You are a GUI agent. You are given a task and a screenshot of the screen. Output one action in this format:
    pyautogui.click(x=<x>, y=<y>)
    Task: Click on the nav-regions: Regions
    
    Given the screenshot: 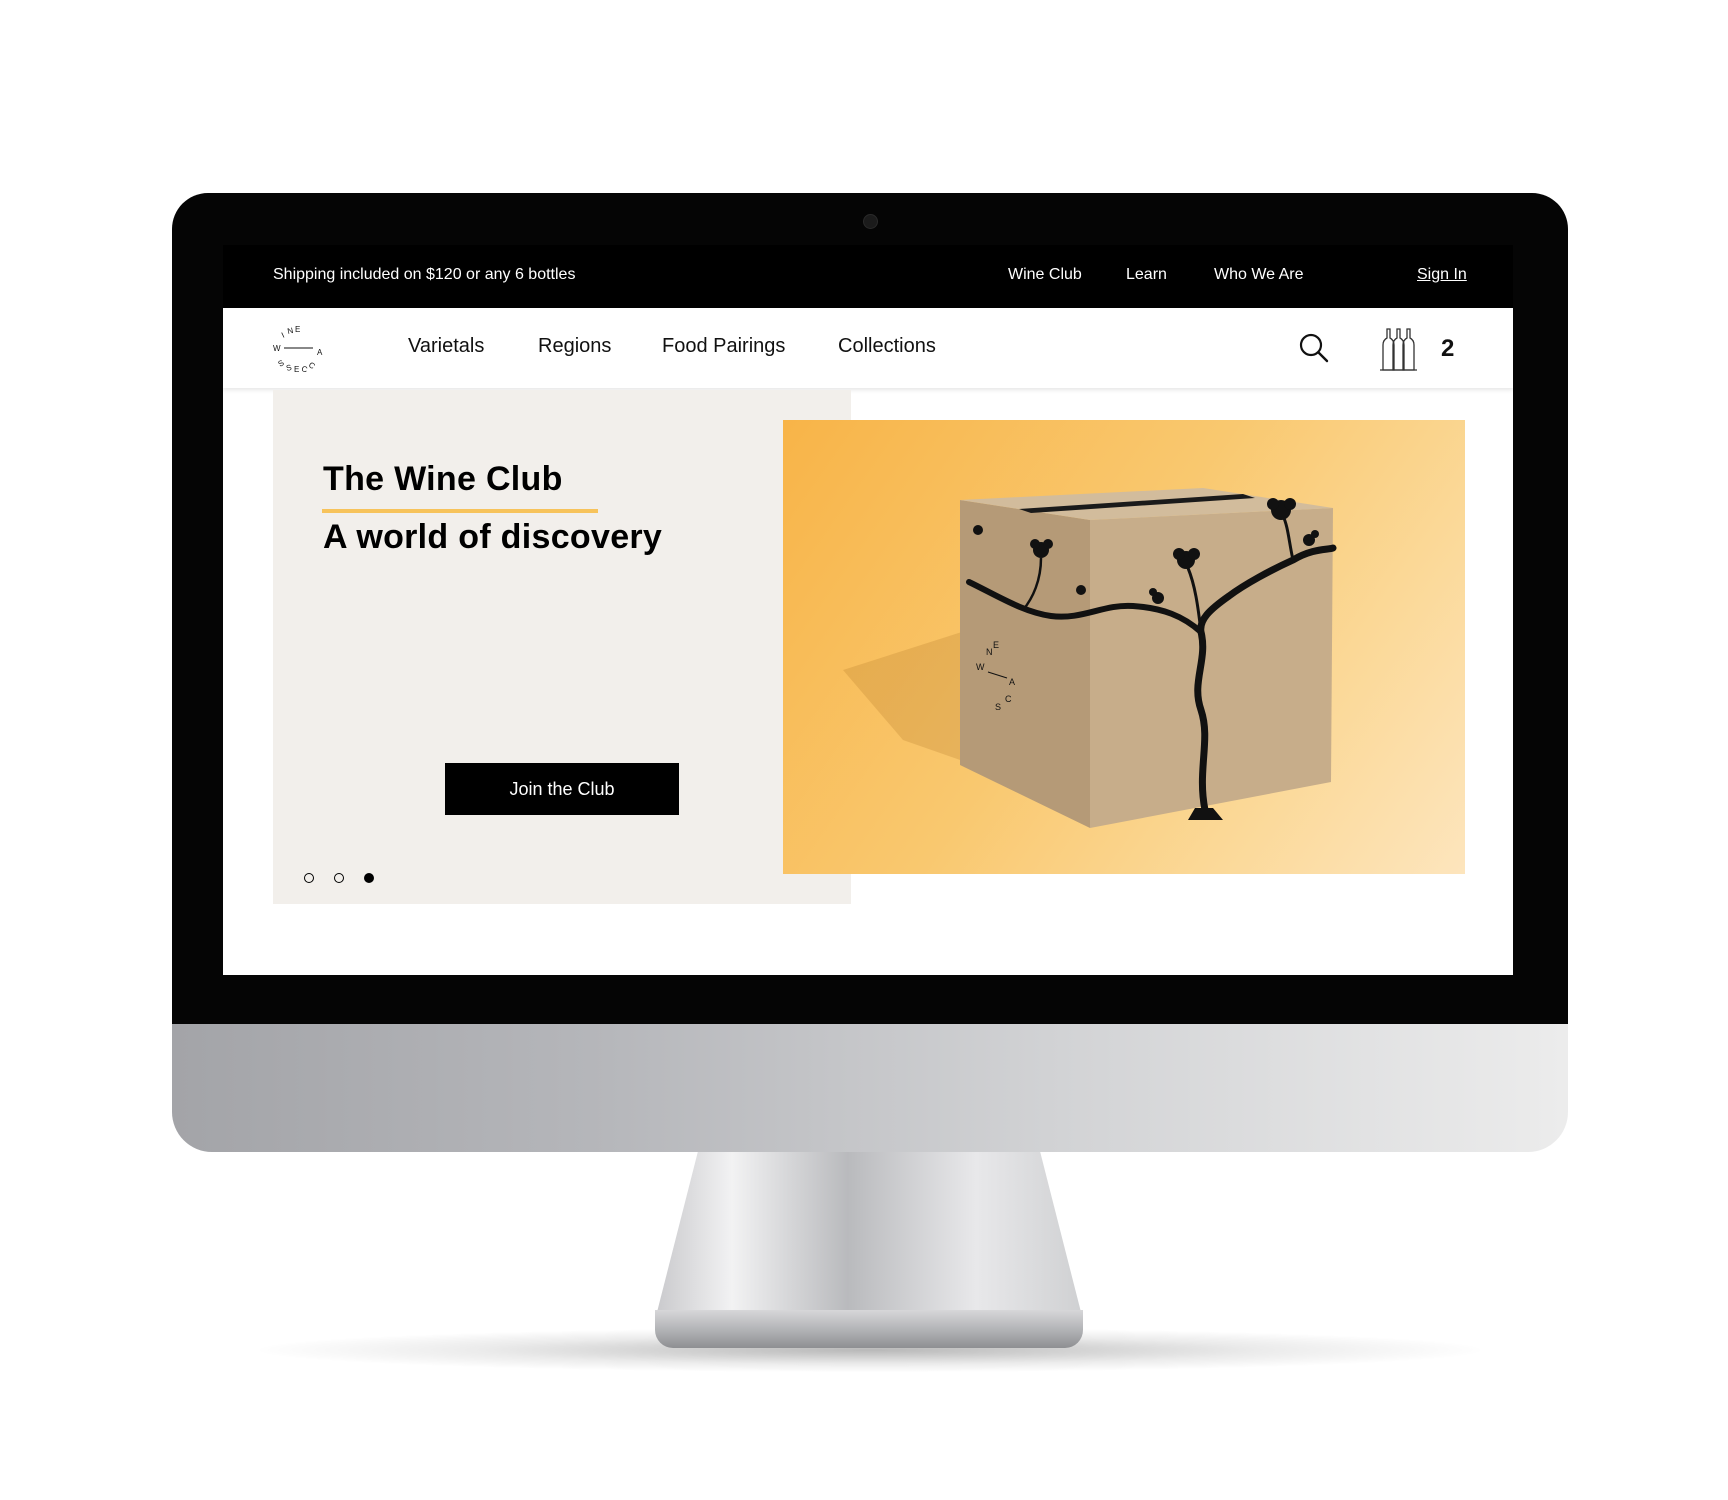 What is the action you would take?
    pyautogui.click(x=574, y=346)
    